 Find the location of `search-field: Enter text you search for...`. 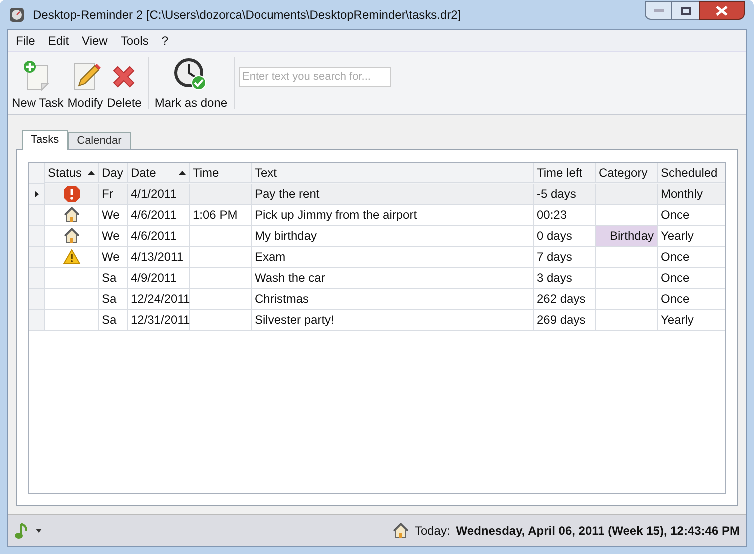

search-field: Enter text you search for... is located at coordinates (314, 77).